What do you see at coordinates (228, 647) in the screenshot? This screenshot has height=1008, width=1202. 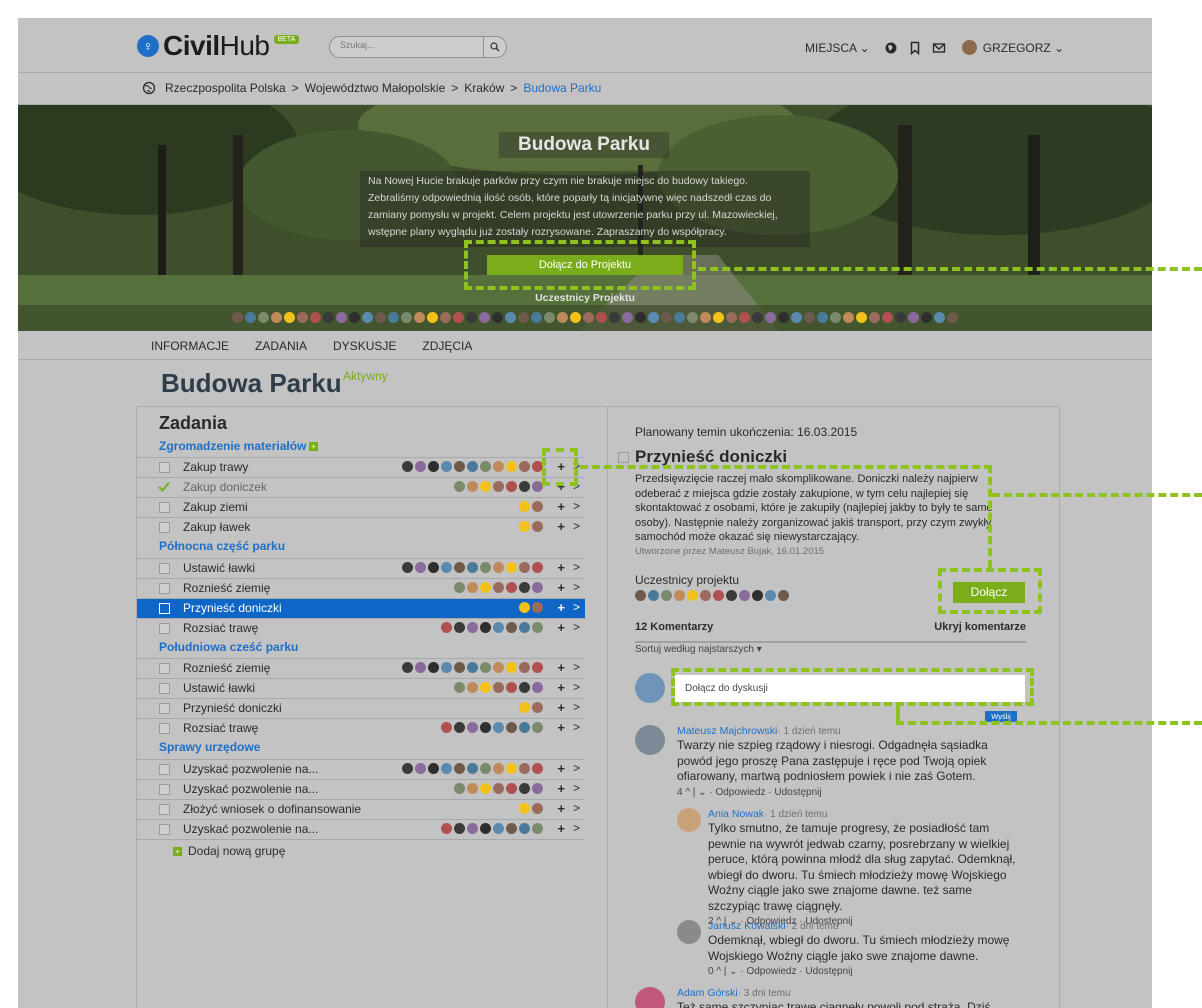 I see `task-group-name: Południowa cześć parku` at bounding box center [228, 647].